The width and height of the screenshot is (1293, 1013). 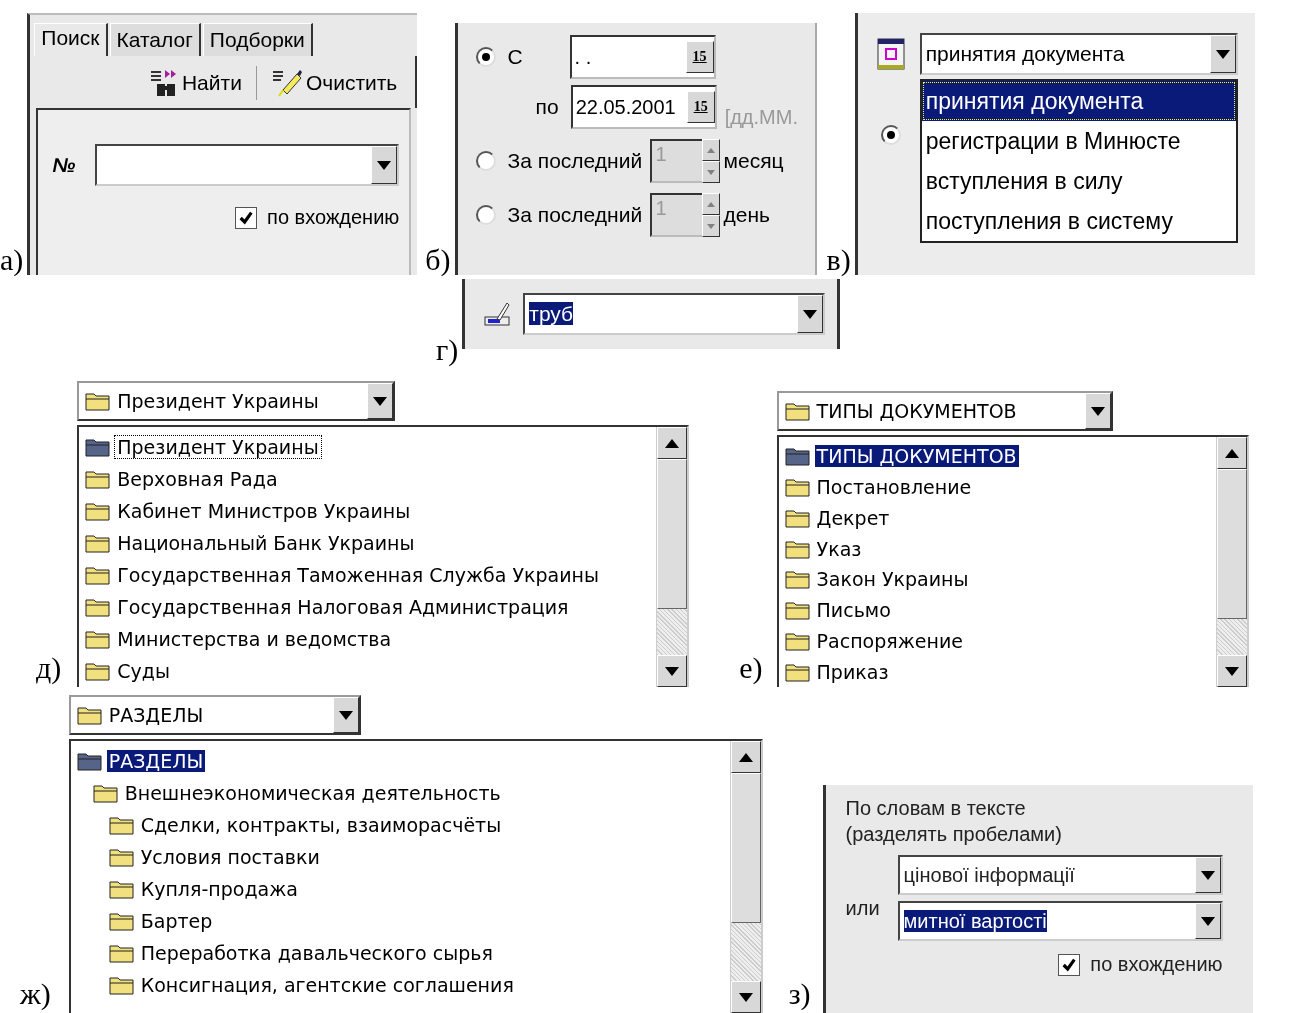 What do you see at coordinates (643, 107) in the screenshot?
I see `date-field: 22.05.2001 15` at bounding box center [643, 107].